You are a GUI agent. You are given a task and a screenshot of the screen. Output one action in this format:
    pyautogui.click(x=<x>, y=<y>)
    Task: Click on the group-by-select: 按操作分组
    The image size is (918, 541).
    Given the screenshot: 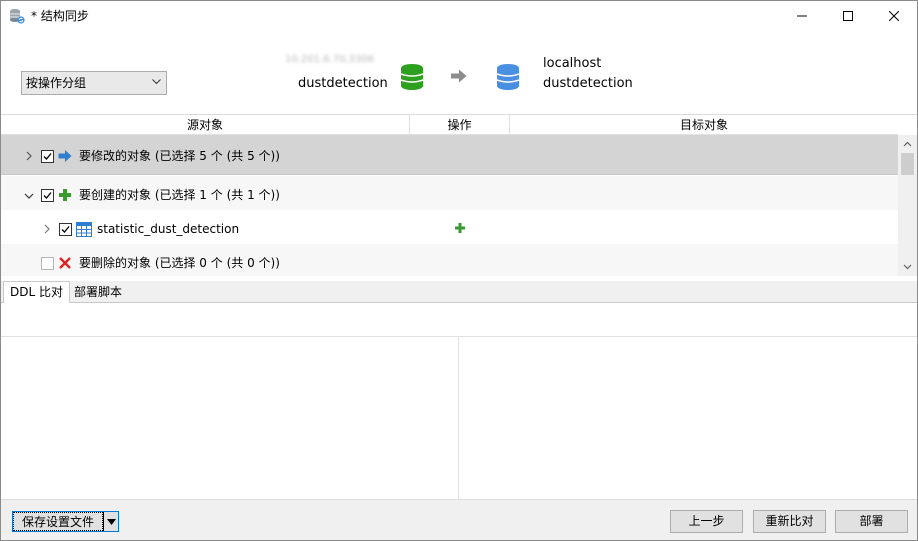 What is the action you would take?
    pyautogui.click(x=94, y=83)
    